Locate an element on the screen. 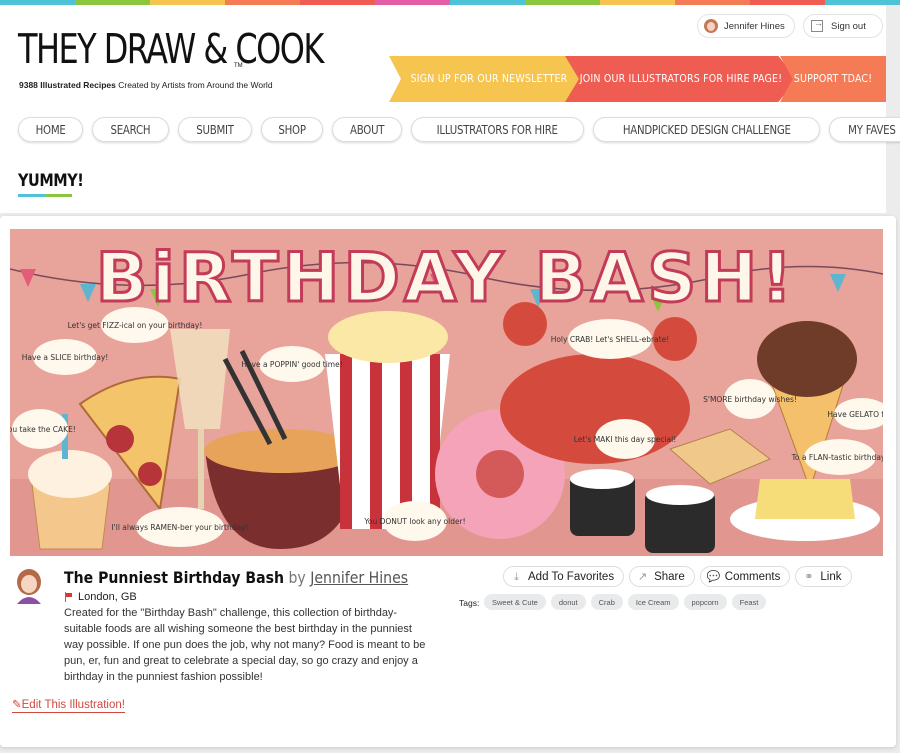 This screenshot has height=753, width=900. author-avatar is located at coordinates (29, 586).